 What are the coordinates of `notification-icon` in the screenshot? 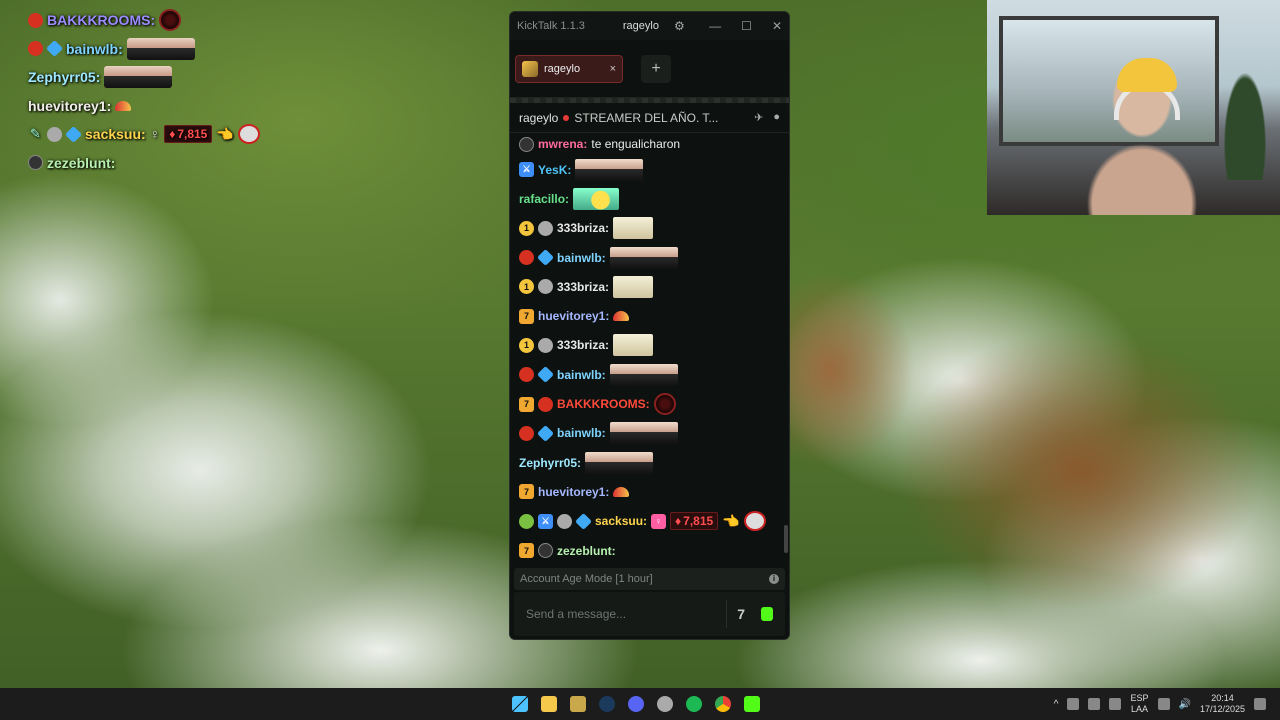 It's located at (1260, 704).